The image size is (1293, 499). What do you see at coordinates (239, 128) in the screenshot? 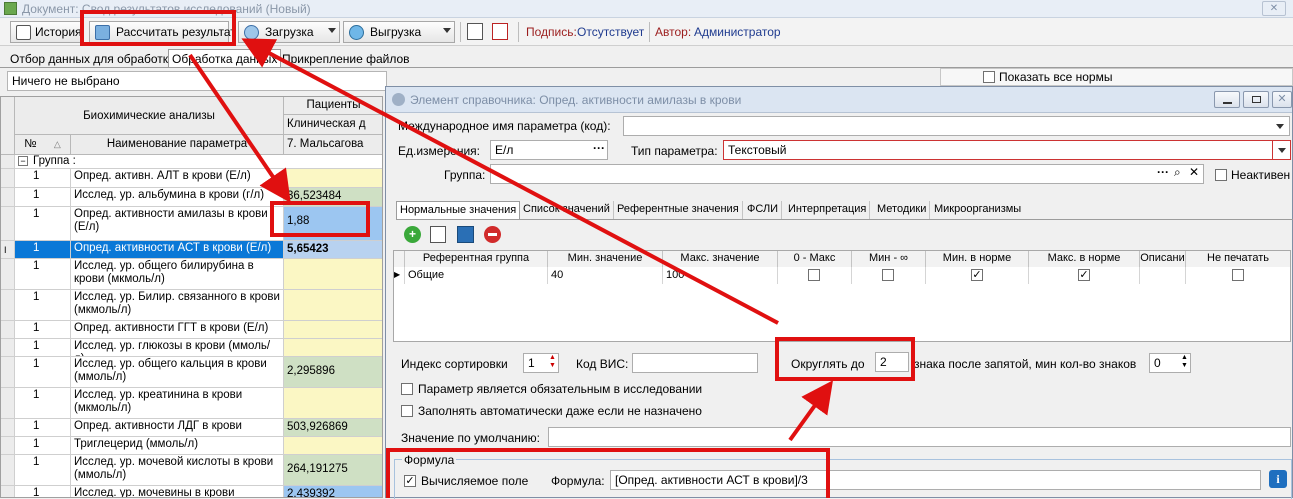
I see `arrow-to-amylase-value` at bounding box center [239, 128].